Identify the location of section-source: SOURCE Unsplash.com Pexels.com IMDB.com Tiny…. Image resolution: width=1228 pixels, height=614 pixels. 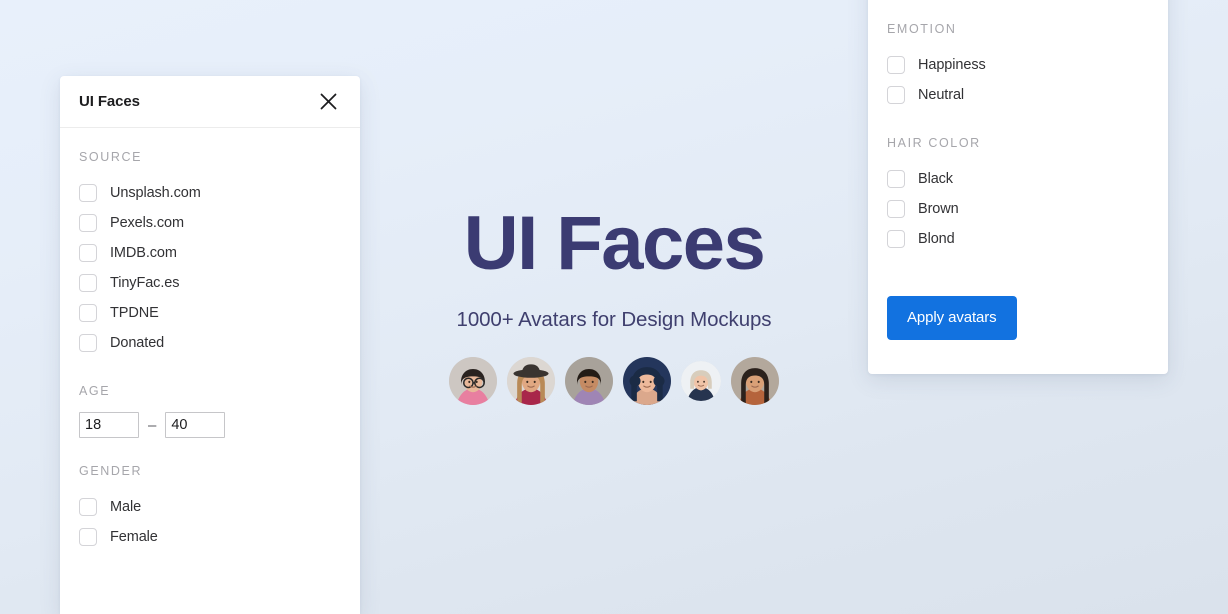
(210, 254).